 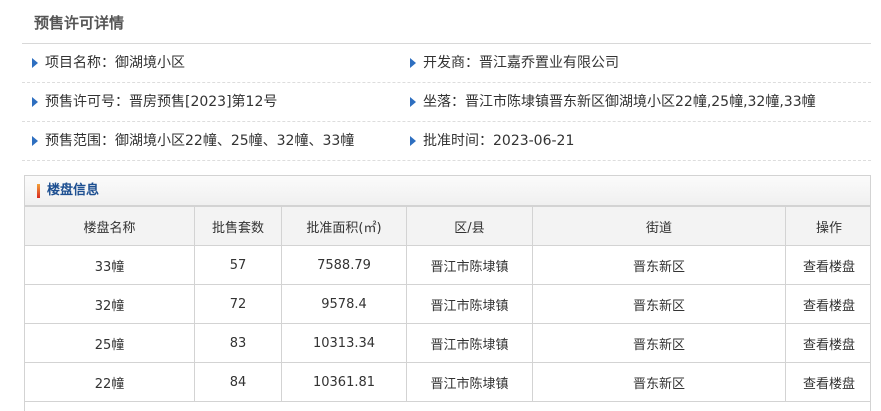 I want to click on table-row: 22幢 84 10361.81 晋江市陈埭镇 晋东新区 查看楼盘, so click(x=447, y=382).